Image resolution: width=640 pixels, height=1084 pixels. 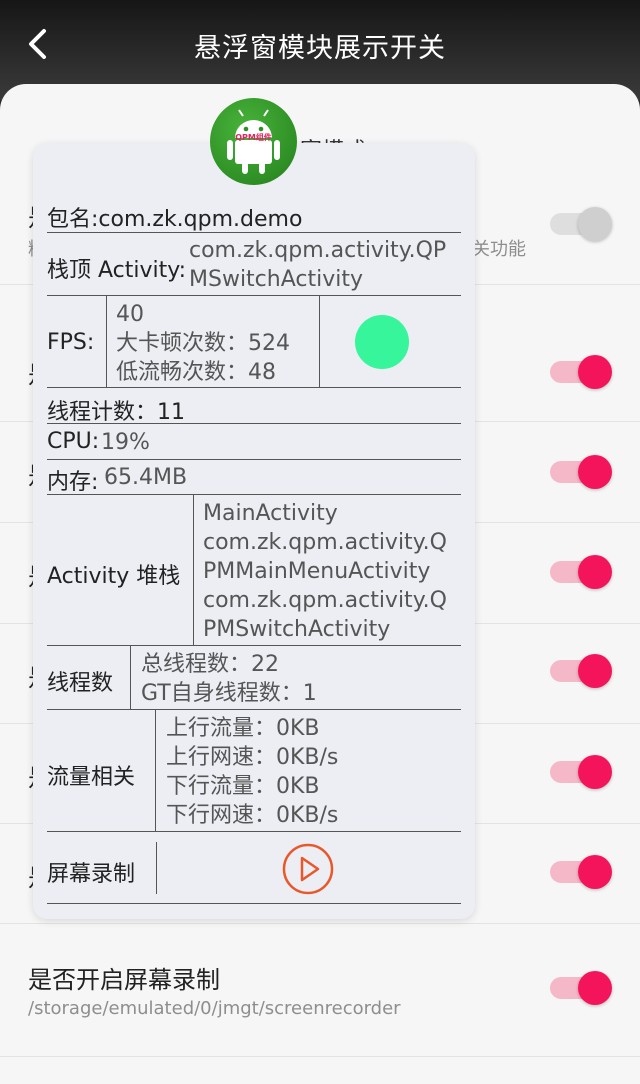 What do you see at coordinates (229, 693) in the screenshot?
I see `threads-gt-self: GT自身线程数：1` at bounding box center [229, 693].